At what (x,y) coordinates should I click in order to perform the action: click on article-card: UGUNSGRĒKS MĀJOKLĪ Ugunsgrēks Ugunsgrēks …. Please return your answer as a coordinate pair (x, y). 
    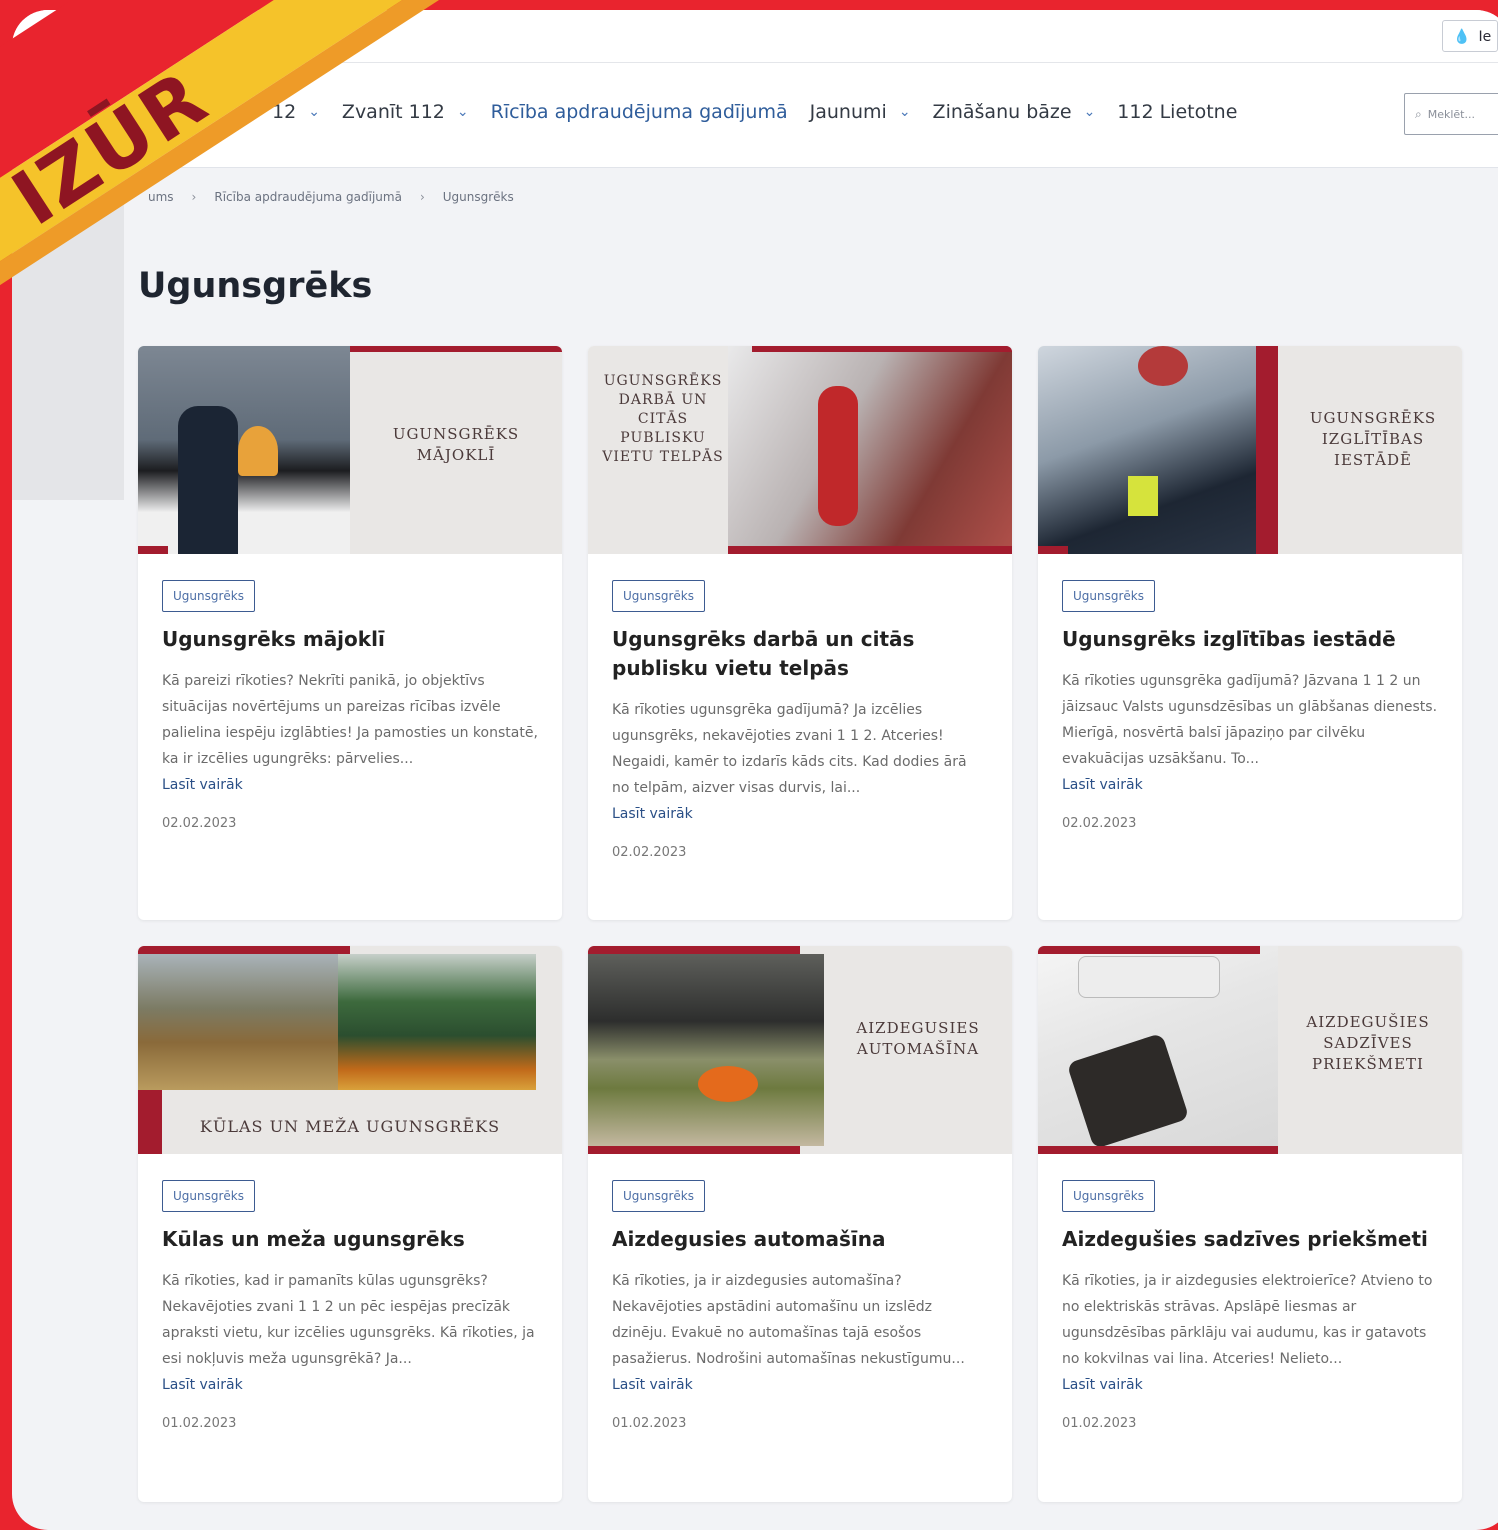
    Looking at the image, I should click on (350, 633).